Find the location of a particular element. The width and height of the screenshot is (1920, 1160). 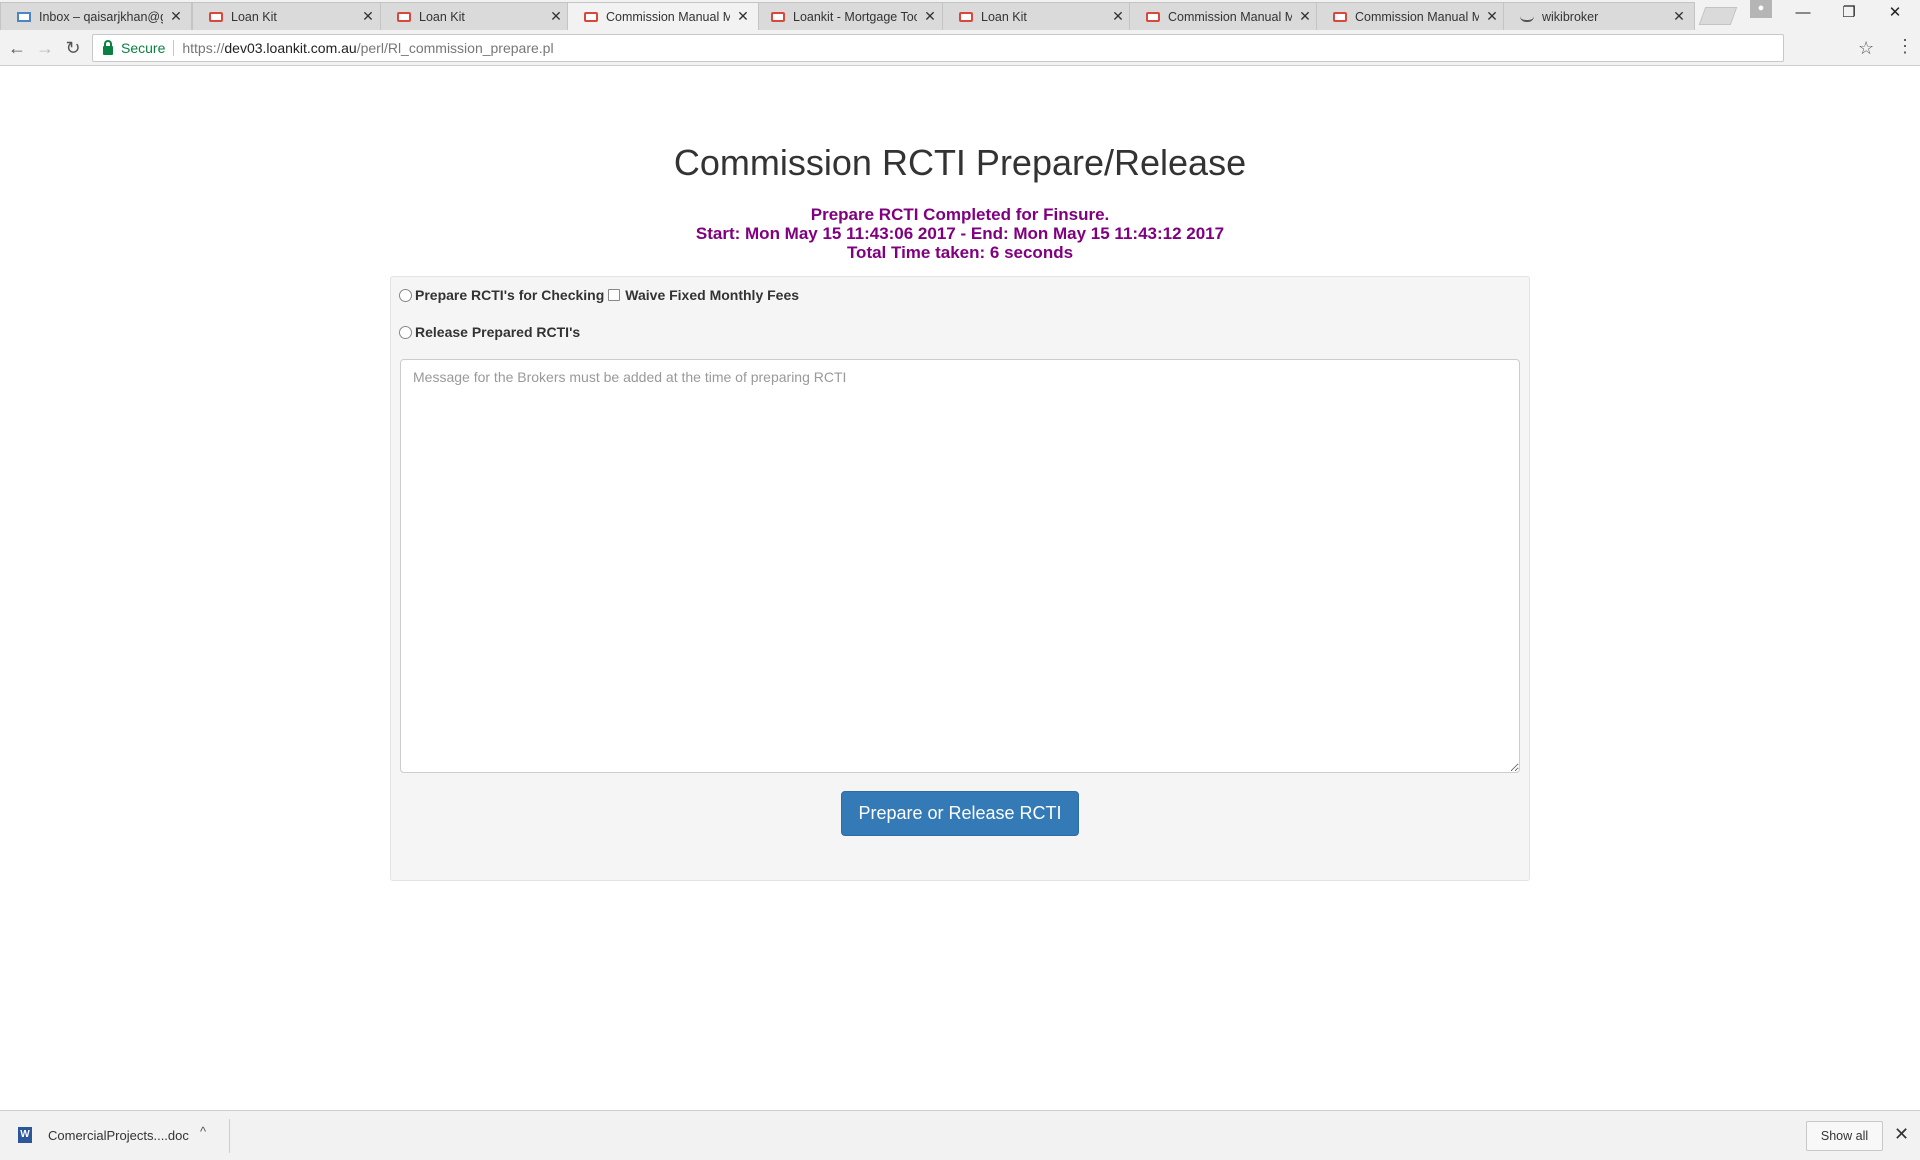

back-arrow-icon: ← is located at coordinates (17, 48).